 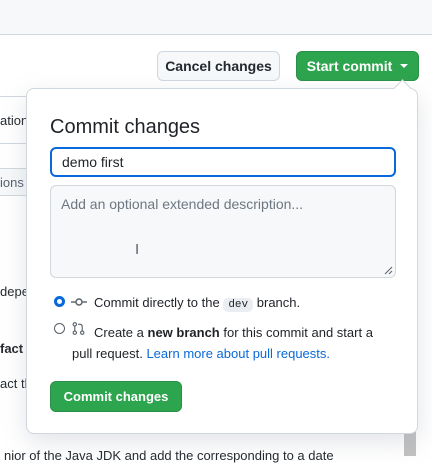 I want to click on background-text: ions, so click(x=12, y=182).